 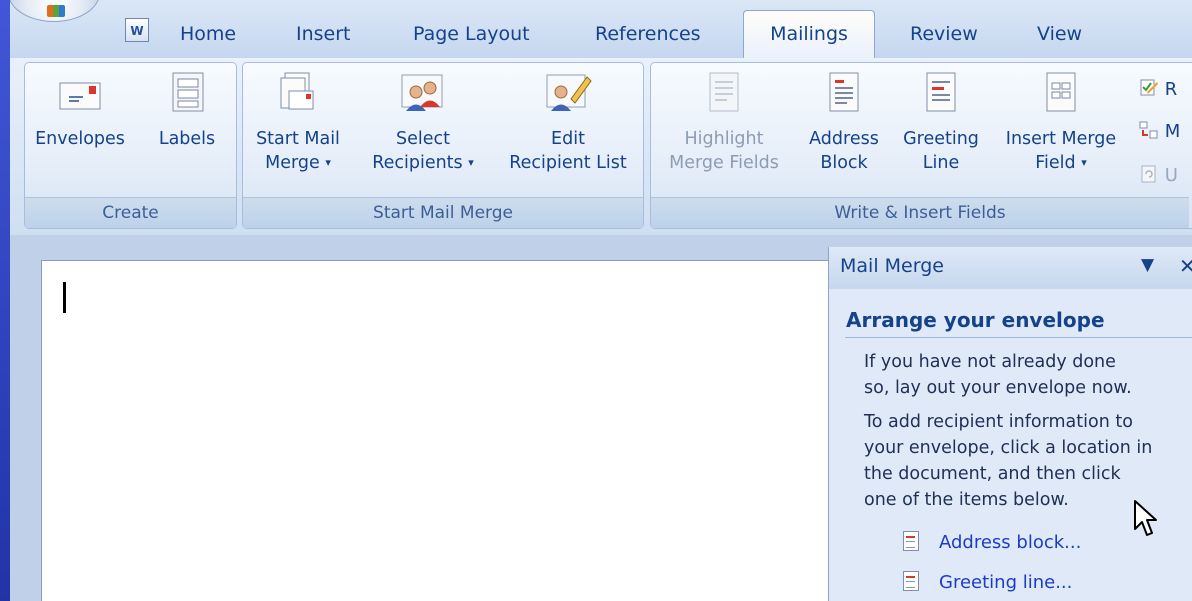 I want to click on edit-recipient-list-icon, so click(x=569, y=92).